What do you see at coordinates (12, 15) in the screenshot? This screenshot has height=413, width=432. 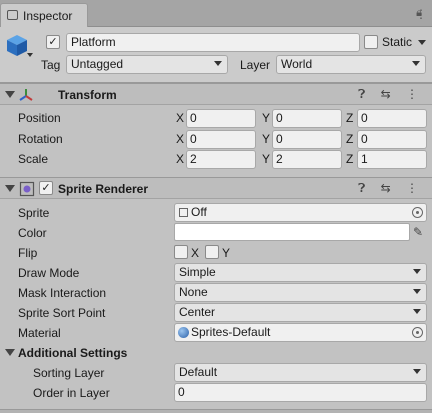 I see `inspector-icon` at bounding box center [12, 15].